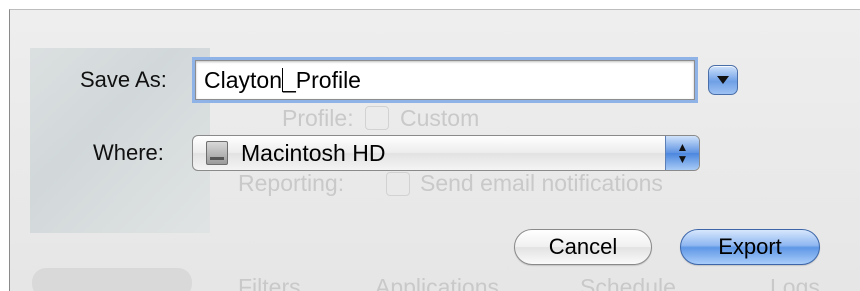 This screenshot has height=291, width=860. I want to click on background-tab-applications: Applications, so click(437, 282).